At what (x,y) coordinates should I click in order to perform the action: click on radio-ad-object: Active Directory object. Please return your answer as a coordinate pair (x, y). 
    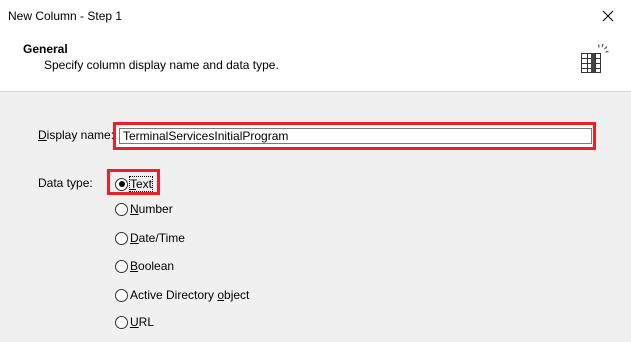
    Looking at the image, I should click on (182, 295).